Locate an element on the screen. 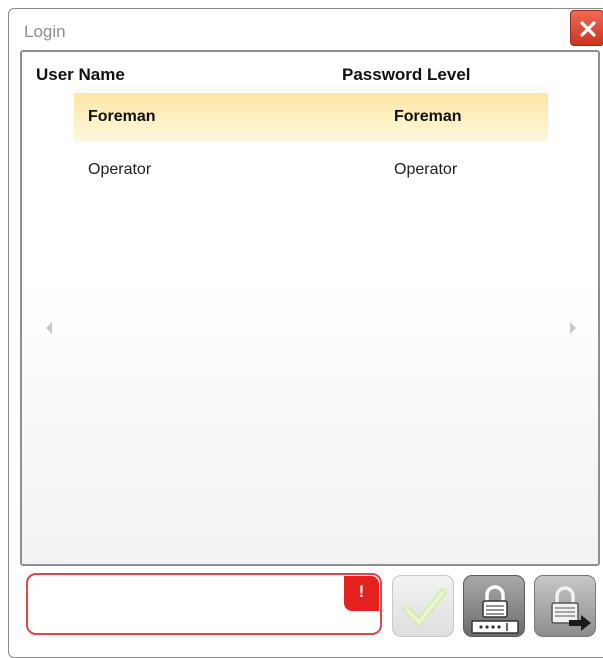 Image resolution: width=603 pixels, height=658 pixels. close-icon is located at coordinates (588, 29).